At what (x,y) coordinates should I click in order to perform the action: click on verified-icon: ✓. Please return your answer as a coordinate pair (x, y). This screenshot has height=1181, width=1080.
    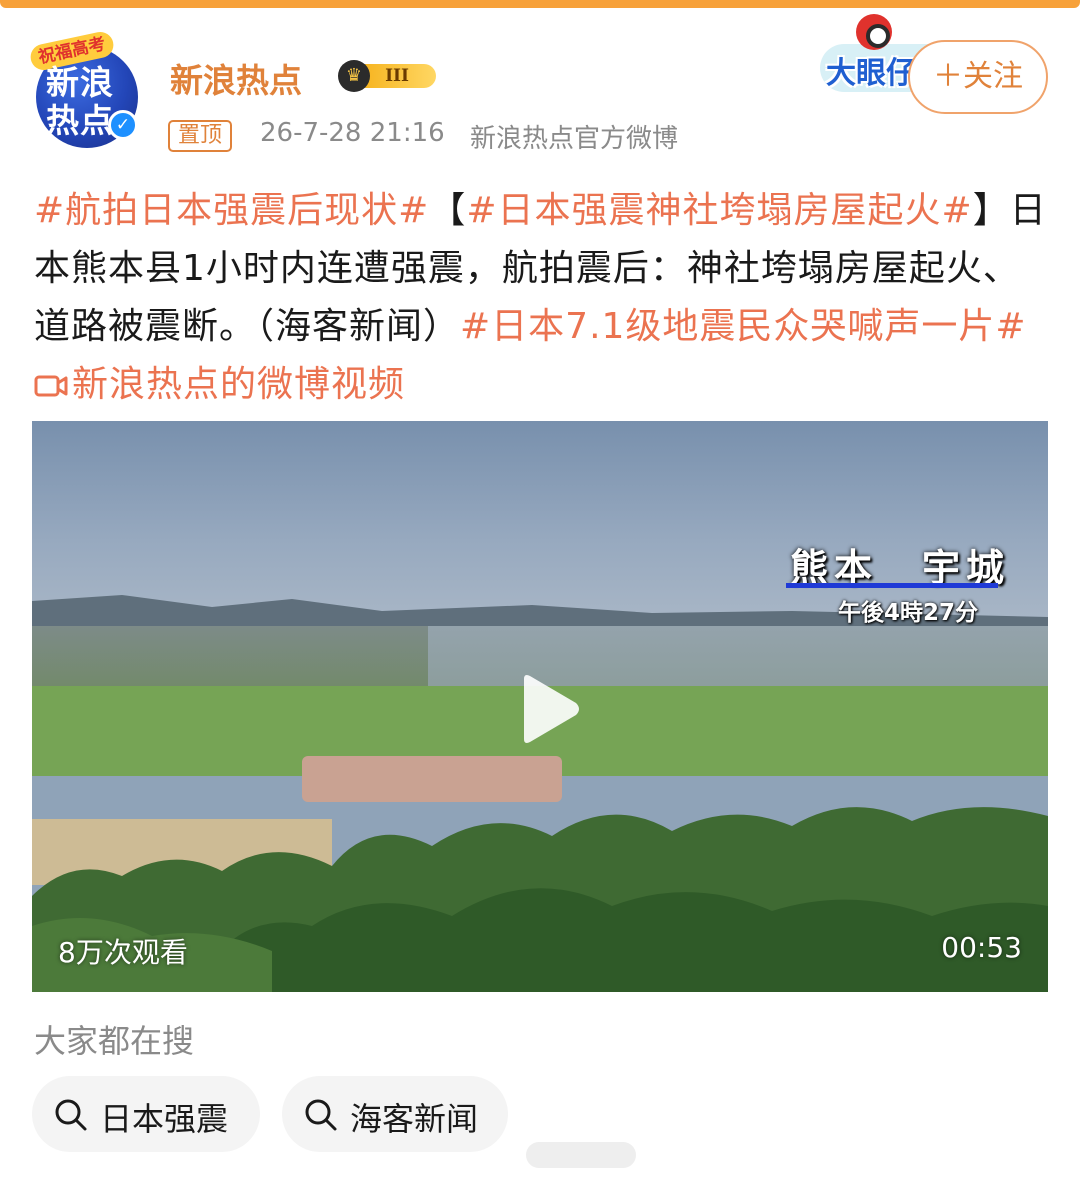
    Looking at the image, I should click on (123, 125).